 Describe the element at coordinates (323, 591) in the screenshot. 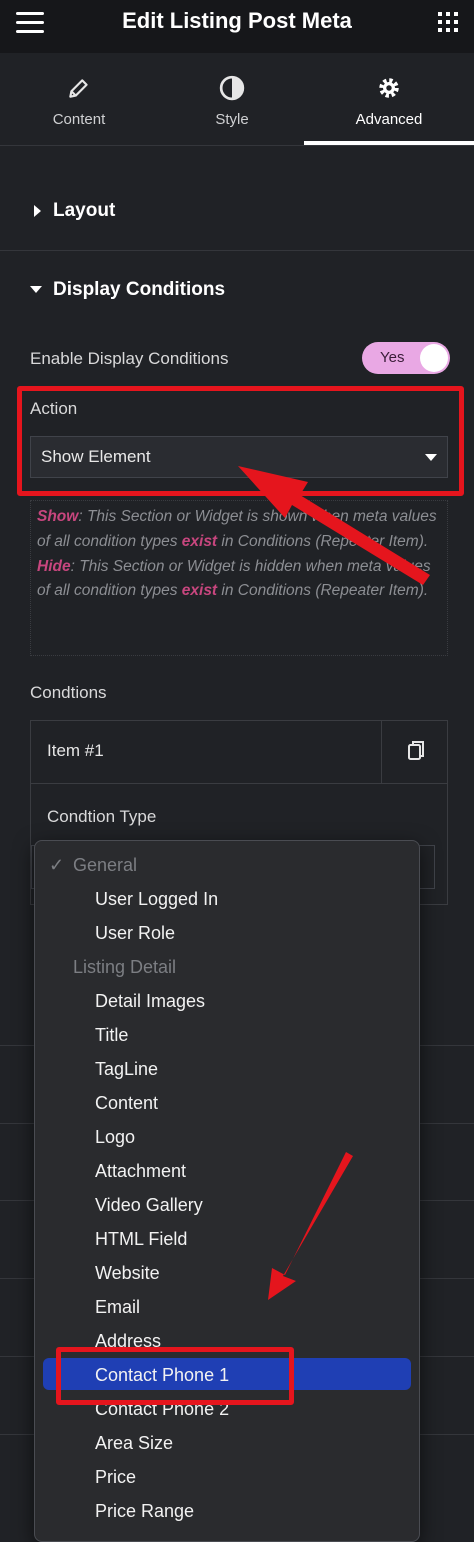

I see `hide-text-end: in Conditions (Repeater Item).` at that location.